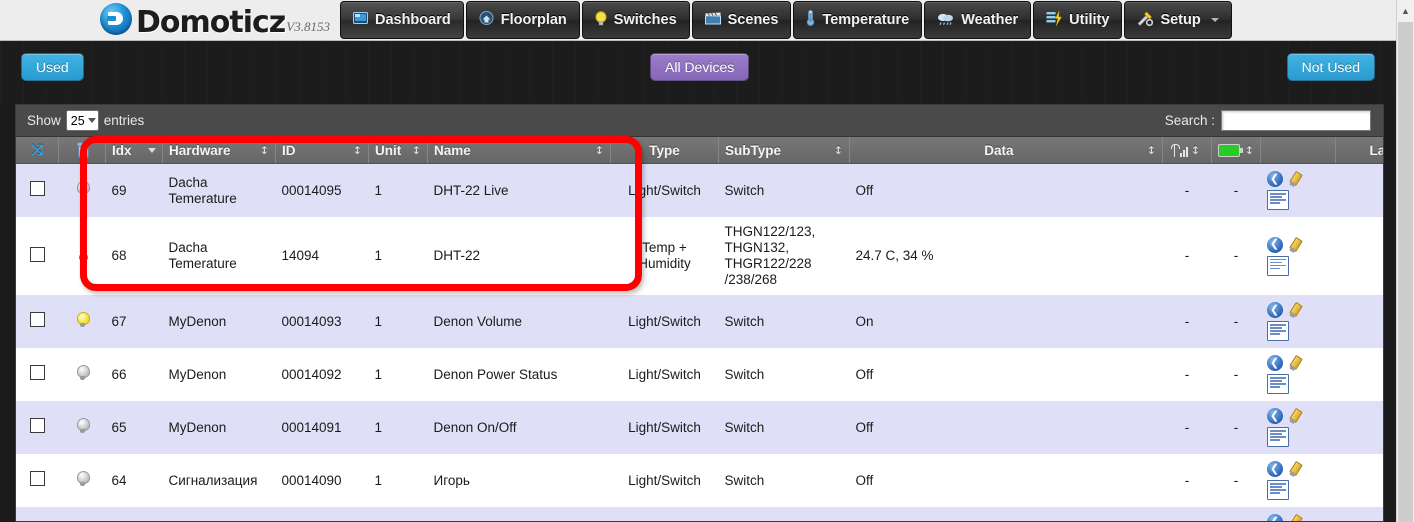 This screenshot has height=522, width=1414. I want to click on cell-id: 00014095, so click(311, 190).